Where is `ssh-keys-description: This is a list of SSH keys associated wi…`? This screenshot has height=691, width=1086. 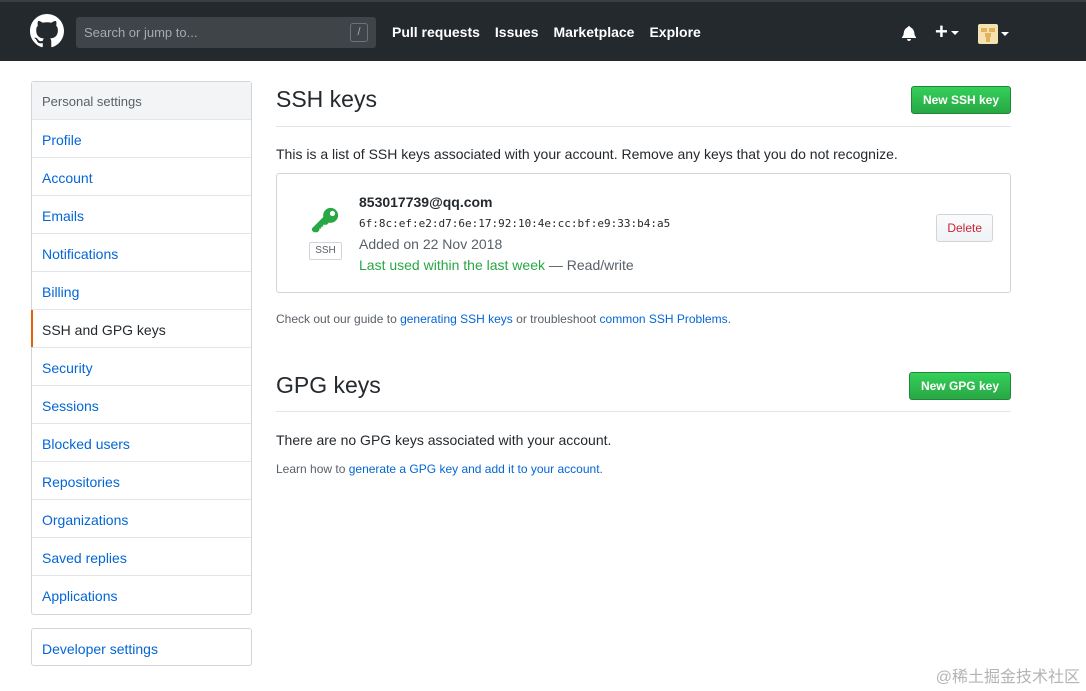 ssh-keys-description: This is a list of SSH keys associated wi… is located at coordinates (587, 154).